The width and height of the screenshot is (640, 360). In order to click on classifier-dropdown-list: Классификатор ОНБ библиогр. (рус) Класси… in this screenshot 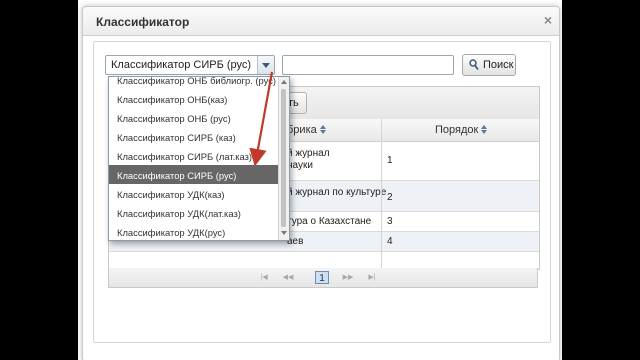, I will do `click(199, 158)`.